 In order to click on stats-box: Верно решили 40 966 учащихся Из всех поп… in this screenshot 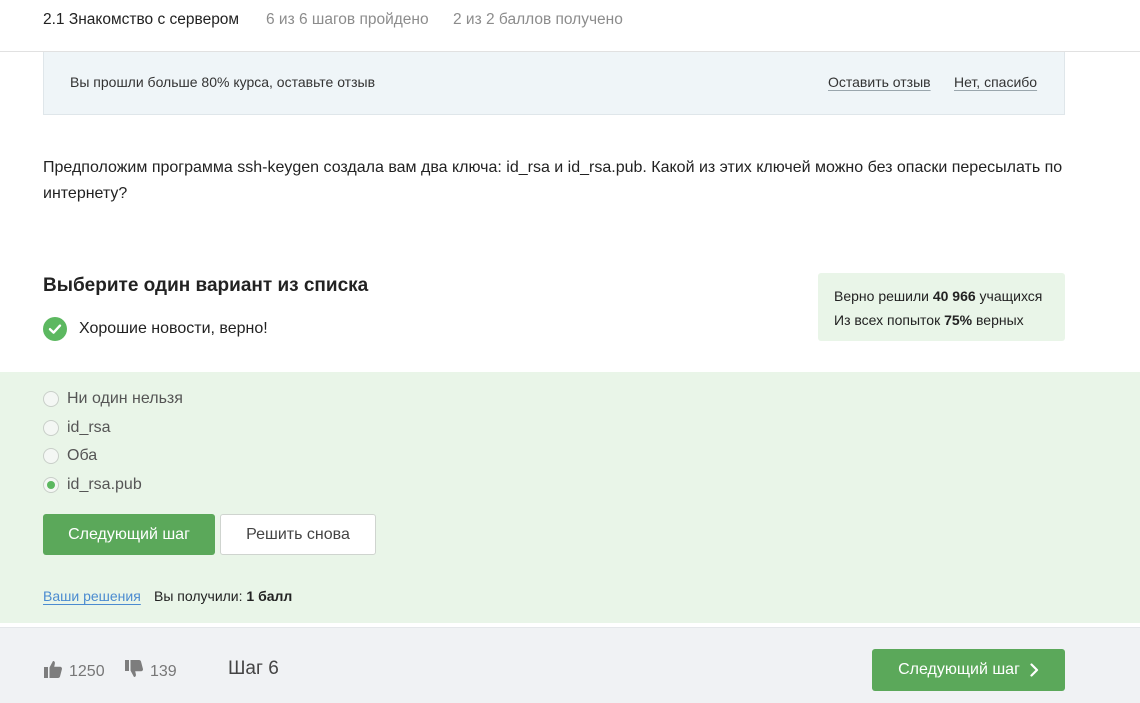, I will do `click(941, 307)`.